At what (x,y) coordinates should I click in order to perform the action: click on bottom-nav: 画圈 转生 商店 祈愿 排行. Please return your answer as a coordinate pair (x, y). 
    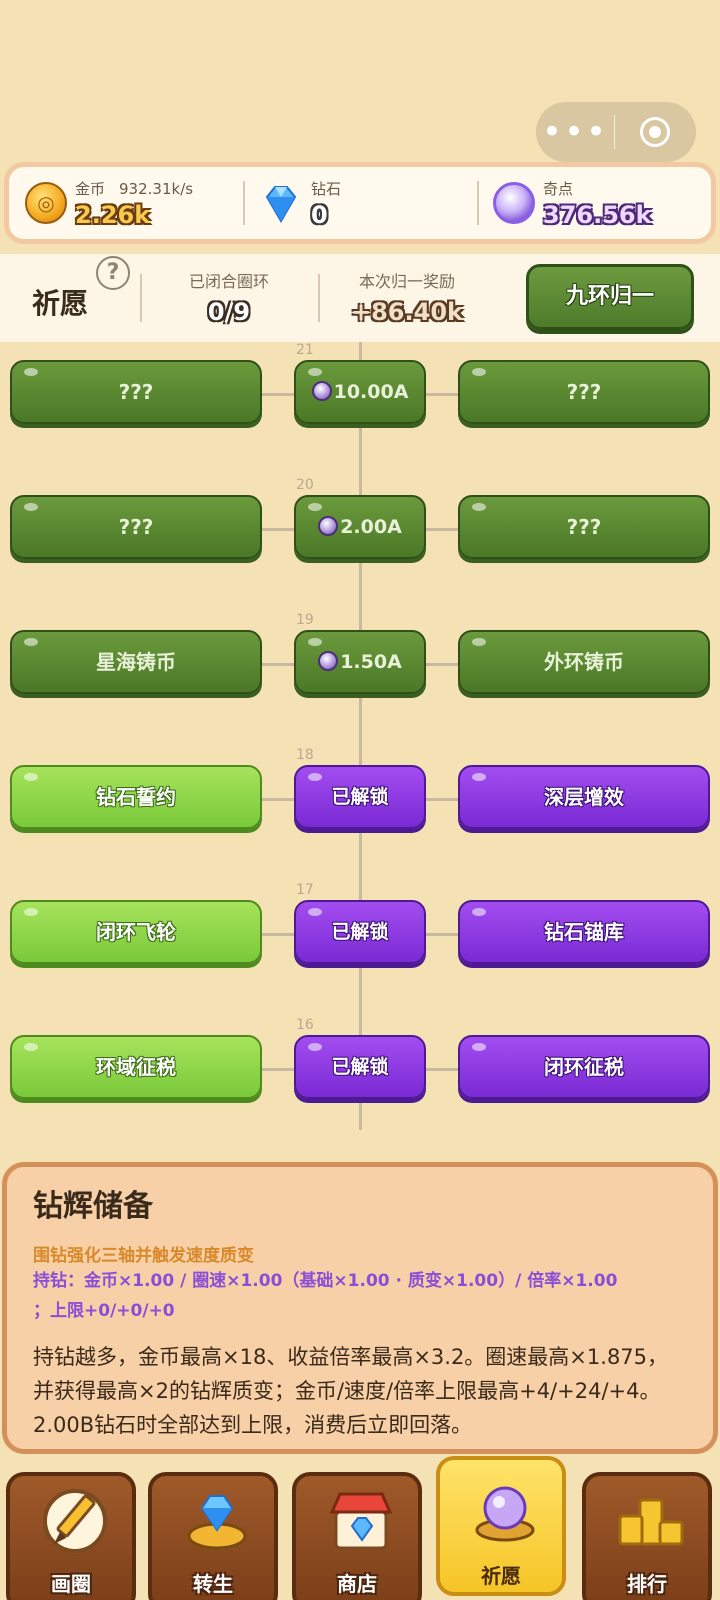
    Looking at the image, I should click on (360, 1528).